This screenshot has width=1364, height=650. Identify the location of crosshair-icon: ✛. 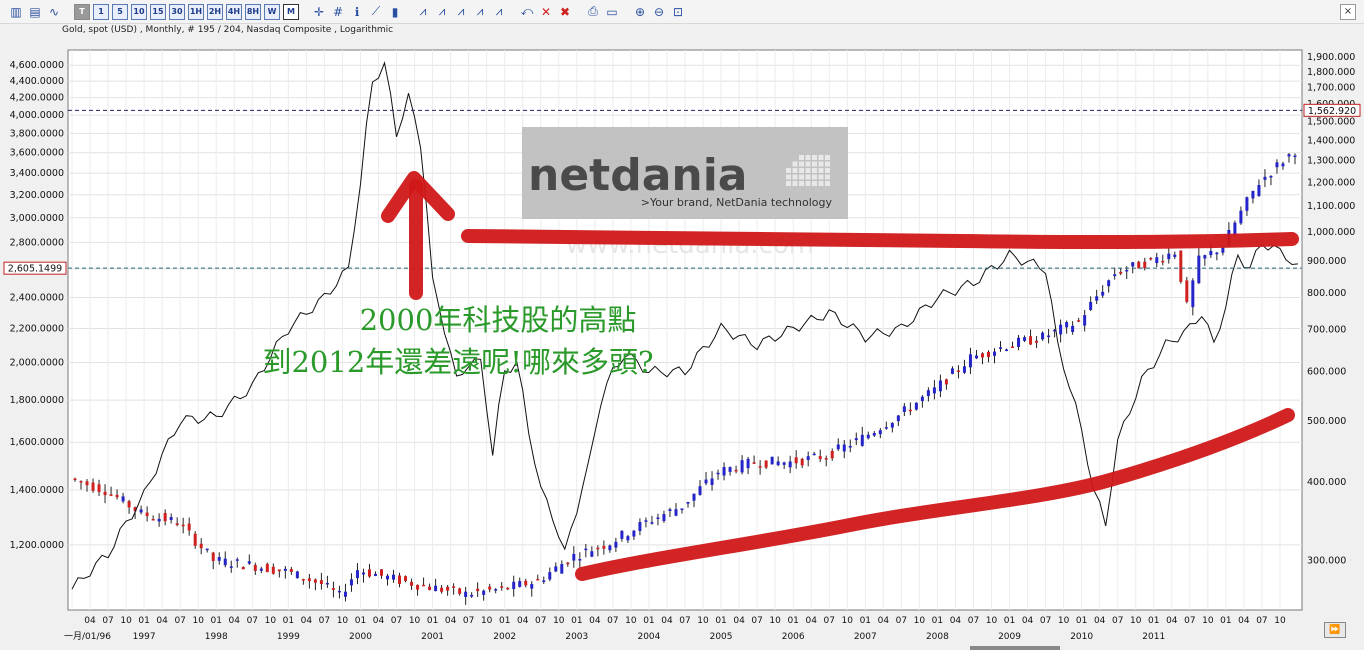
(319, 12).